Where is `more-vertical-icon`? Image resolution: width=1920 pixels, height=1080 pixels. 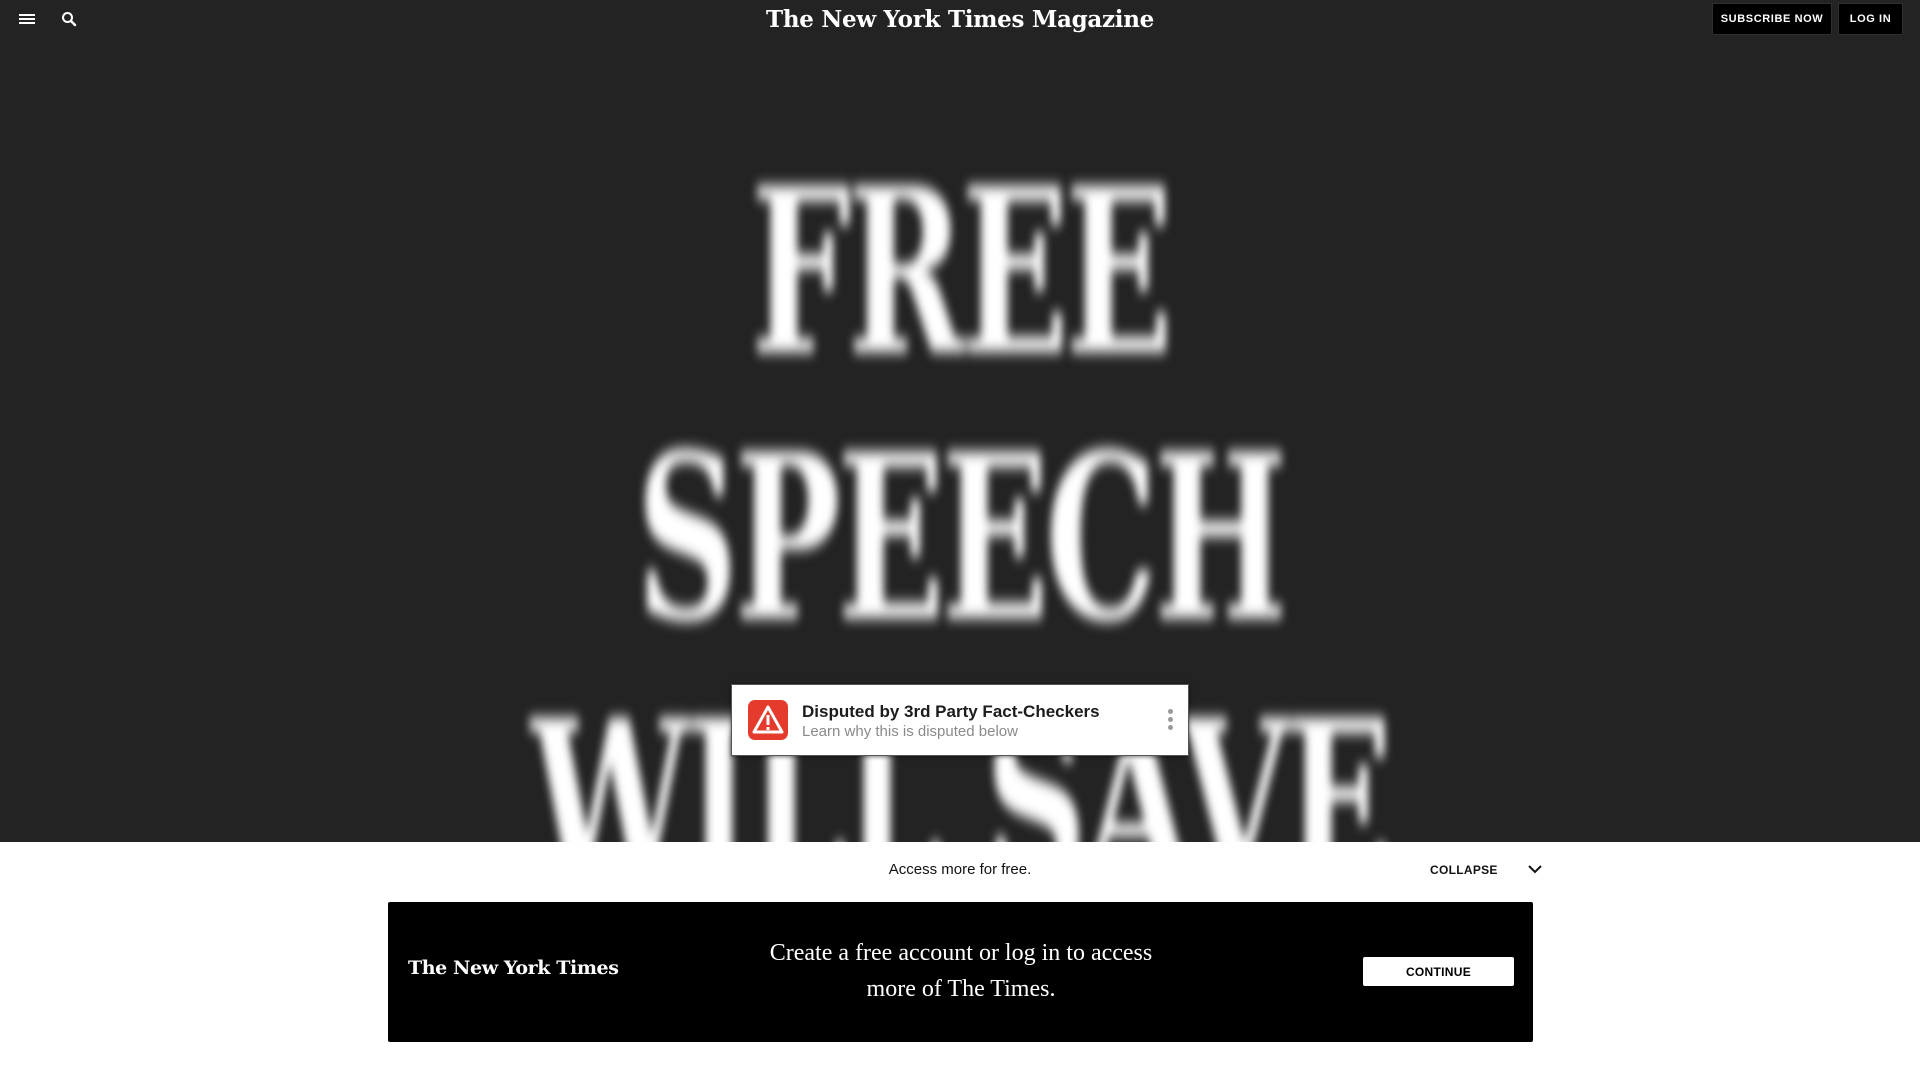 more-vertical-icon is located at coordinates (1170, 721).